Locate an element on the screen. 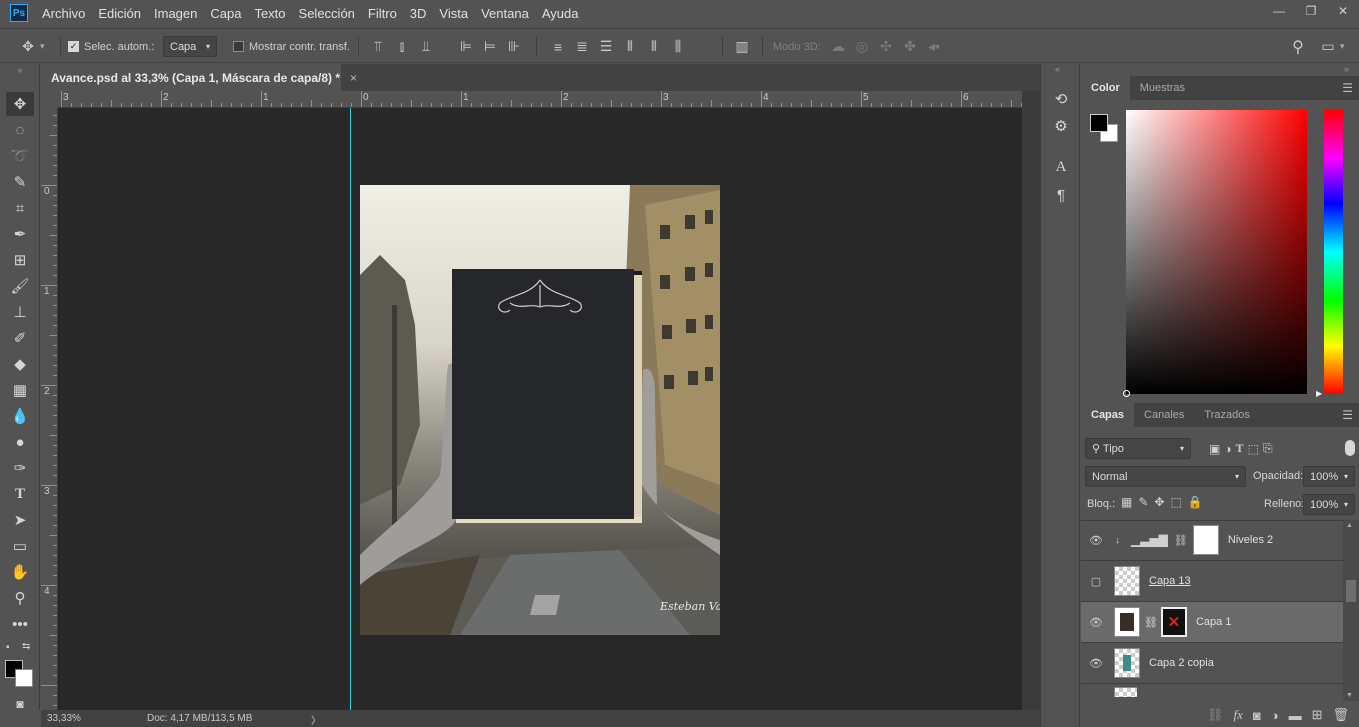 The width and height of the screenshot is (1359, 727). background-color-swatch is located at coordinates (24, 678).